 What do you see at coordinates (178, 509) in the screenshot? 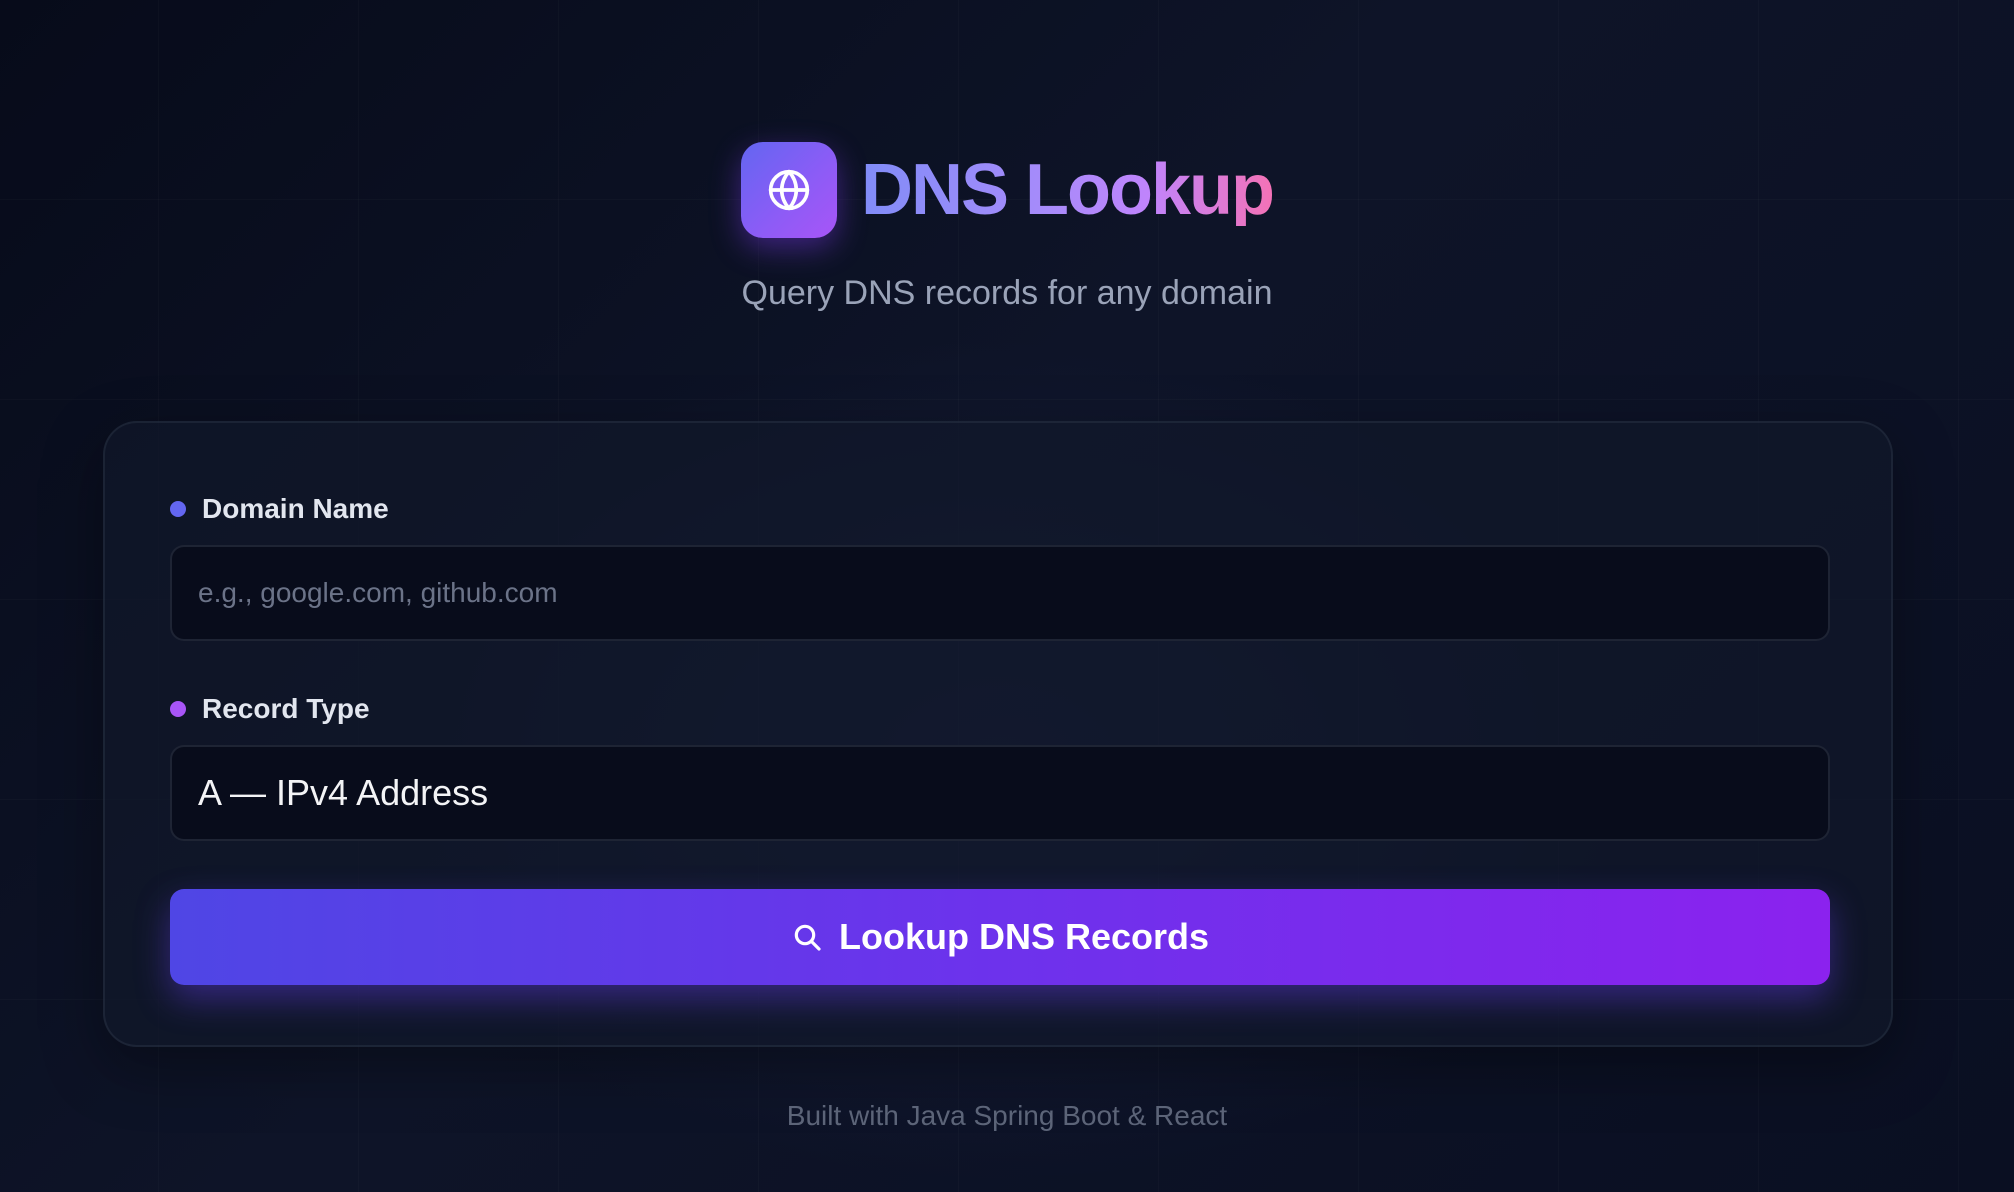
I see `domain-label-dot` at bounding box center [178, 509].